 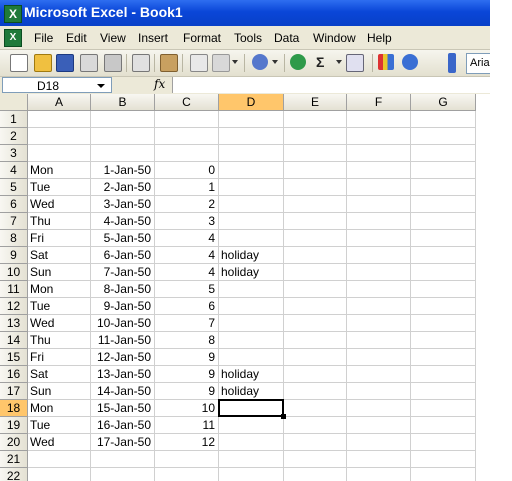 I want to click on cell-f21, so click(x=379, y=459).